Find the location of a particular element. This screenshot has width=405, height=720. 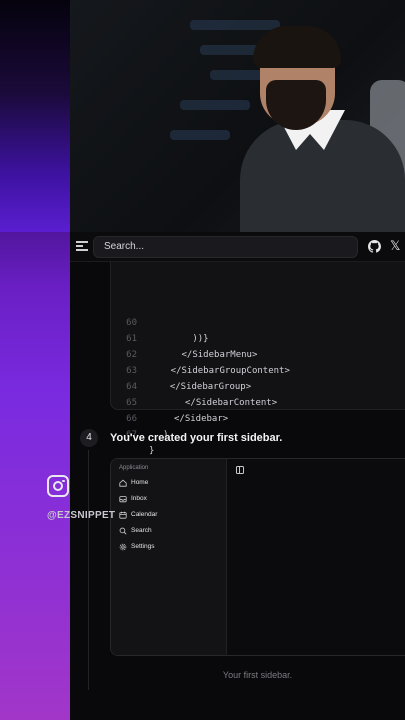

code-line: 67 } is located at coordinates (258, 433).